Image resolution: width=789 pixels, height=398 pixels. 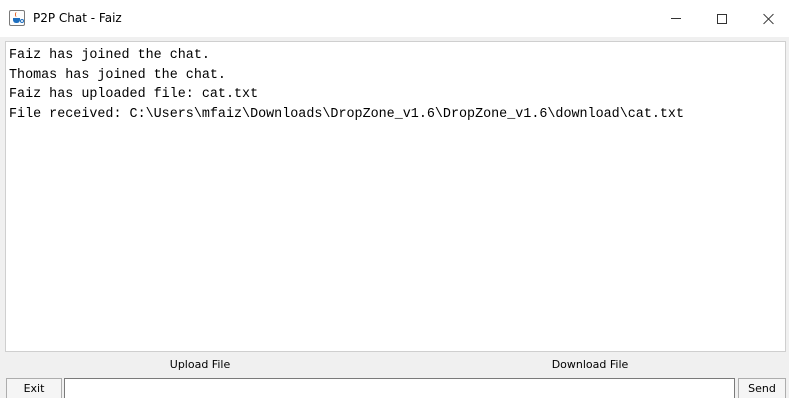 I want to click on close-button, so click(x=767, y=18).